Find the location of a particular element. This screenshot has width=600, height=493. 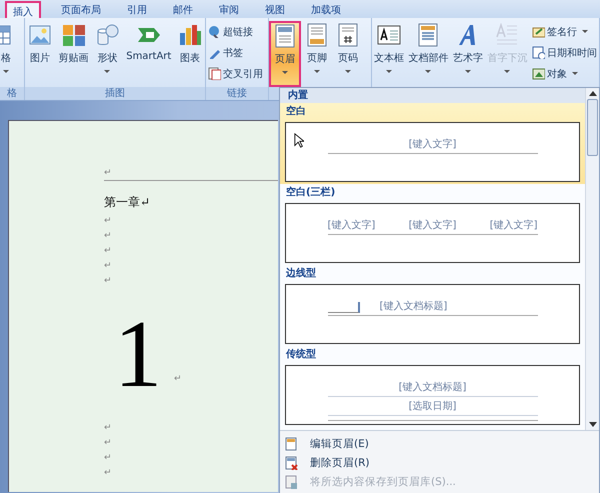

header-gallery-item: 空白(三栏) [键入文字] [键入文字] [键入文字] is located at coordinates (432, 224).